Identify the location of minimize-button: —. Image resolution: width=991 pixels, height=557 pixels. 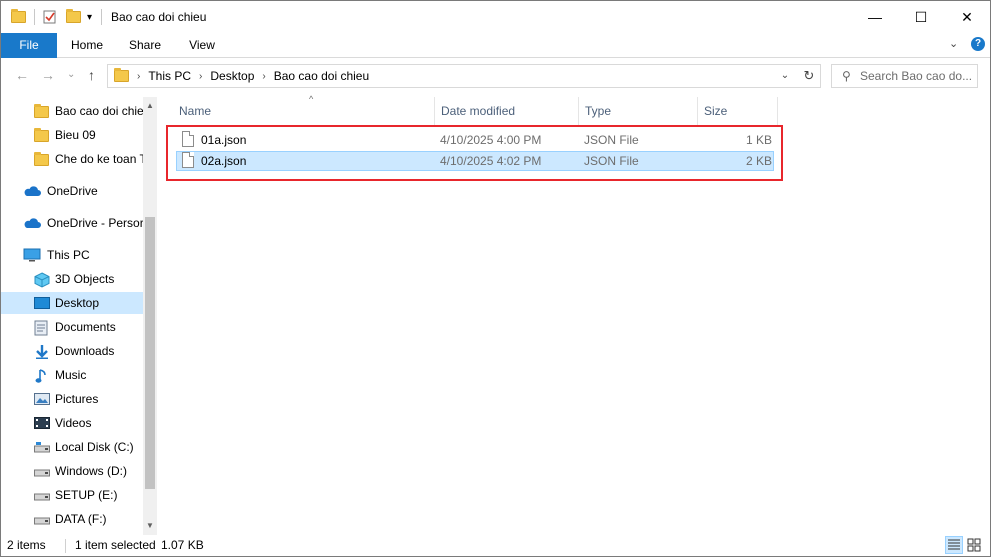
(875, 17).